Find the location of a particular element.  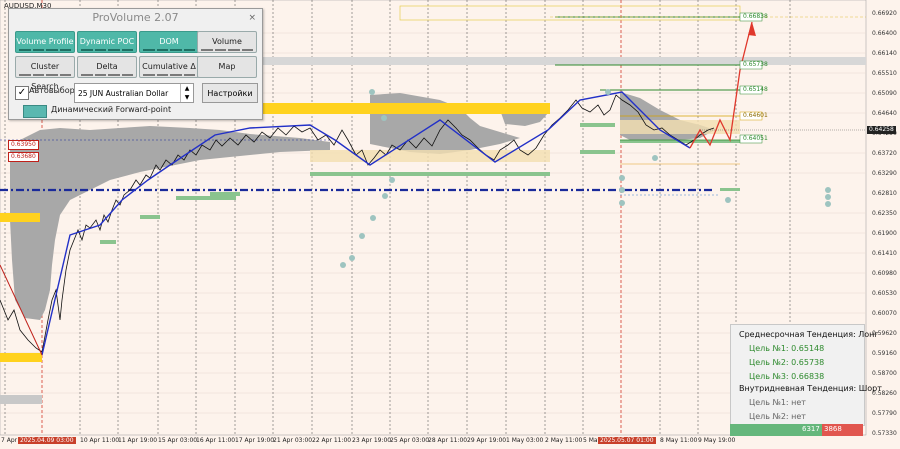

volume-profile-button: Volume Profile is located at coordinates (45, 42).